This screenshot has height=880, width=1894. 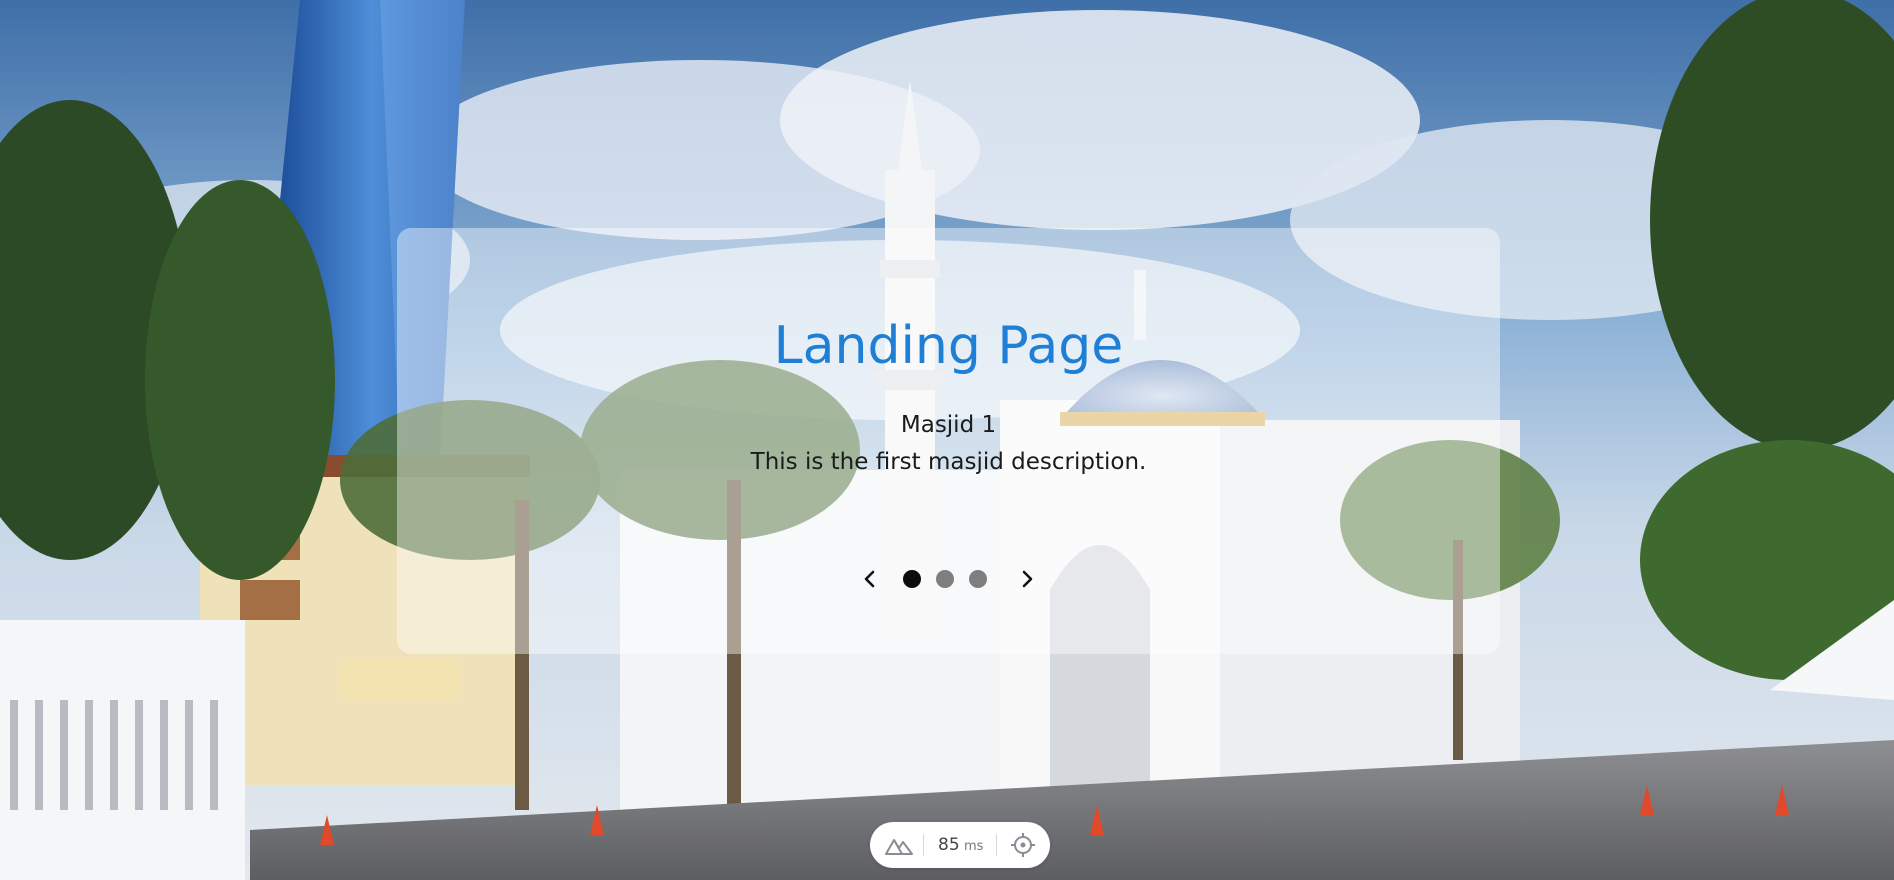 What do you see at coordinates (899, 845) in the screenshot?
I see `nuxt-logo-icon` at bounding box center [899, 845].